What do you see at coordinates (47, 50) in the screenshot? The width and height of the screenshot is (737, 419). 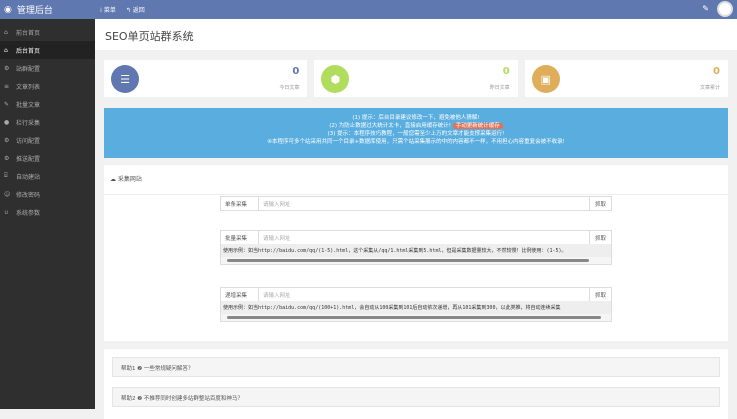 I see `sidebar-item: ⌂ 后台首页` at bounding box center [47, 50].